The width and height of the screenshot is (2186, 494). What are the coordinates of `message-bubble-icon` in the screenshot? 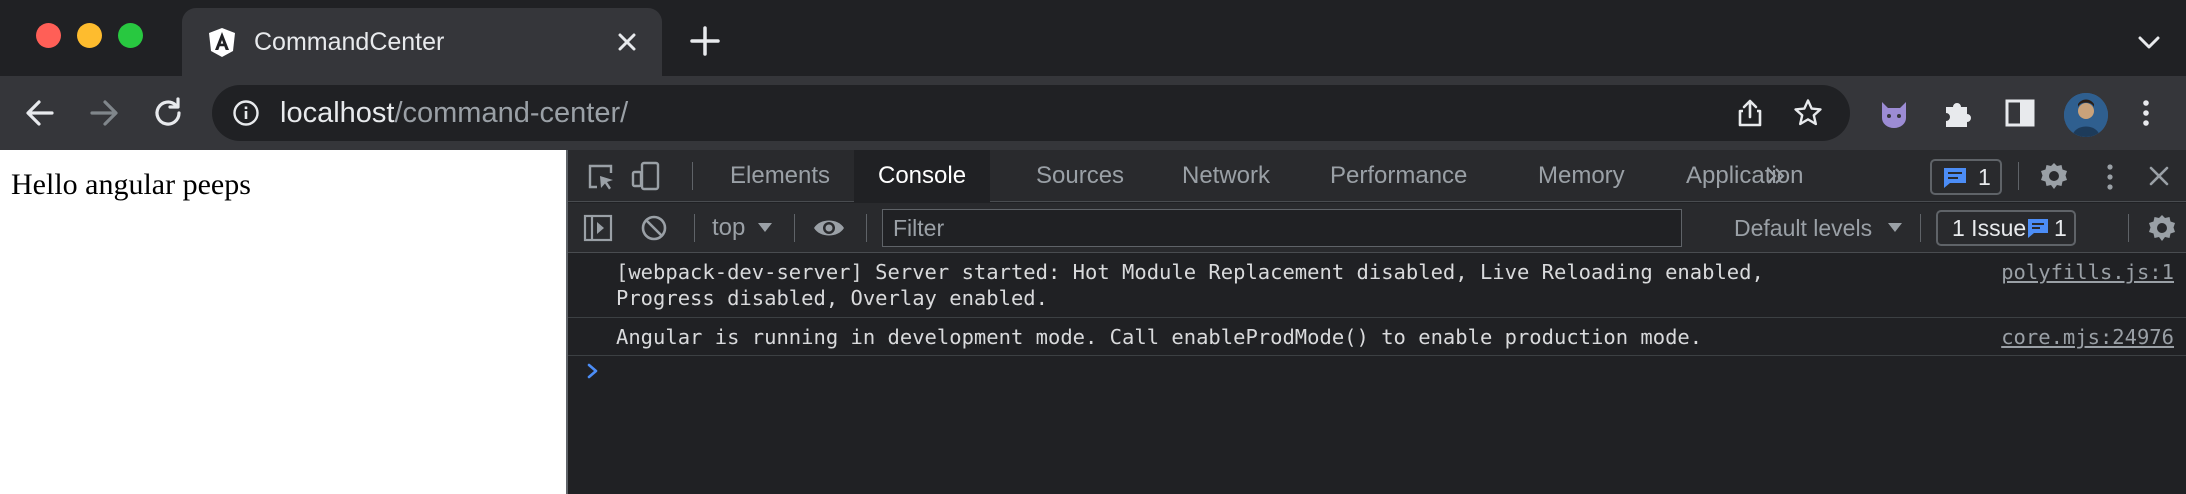 It's located at (1955, 178).